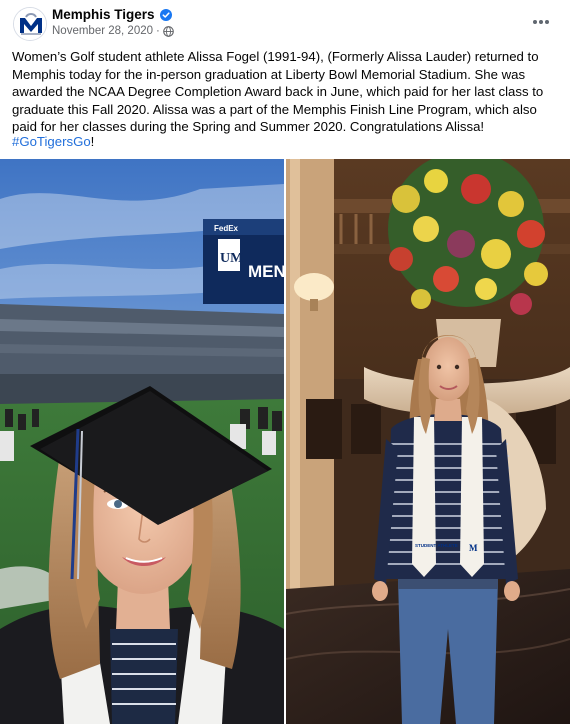 This screenshot has height=724, width=570. I want to click on stole-text: STUDENT ATHLETE, so click(436, 545).